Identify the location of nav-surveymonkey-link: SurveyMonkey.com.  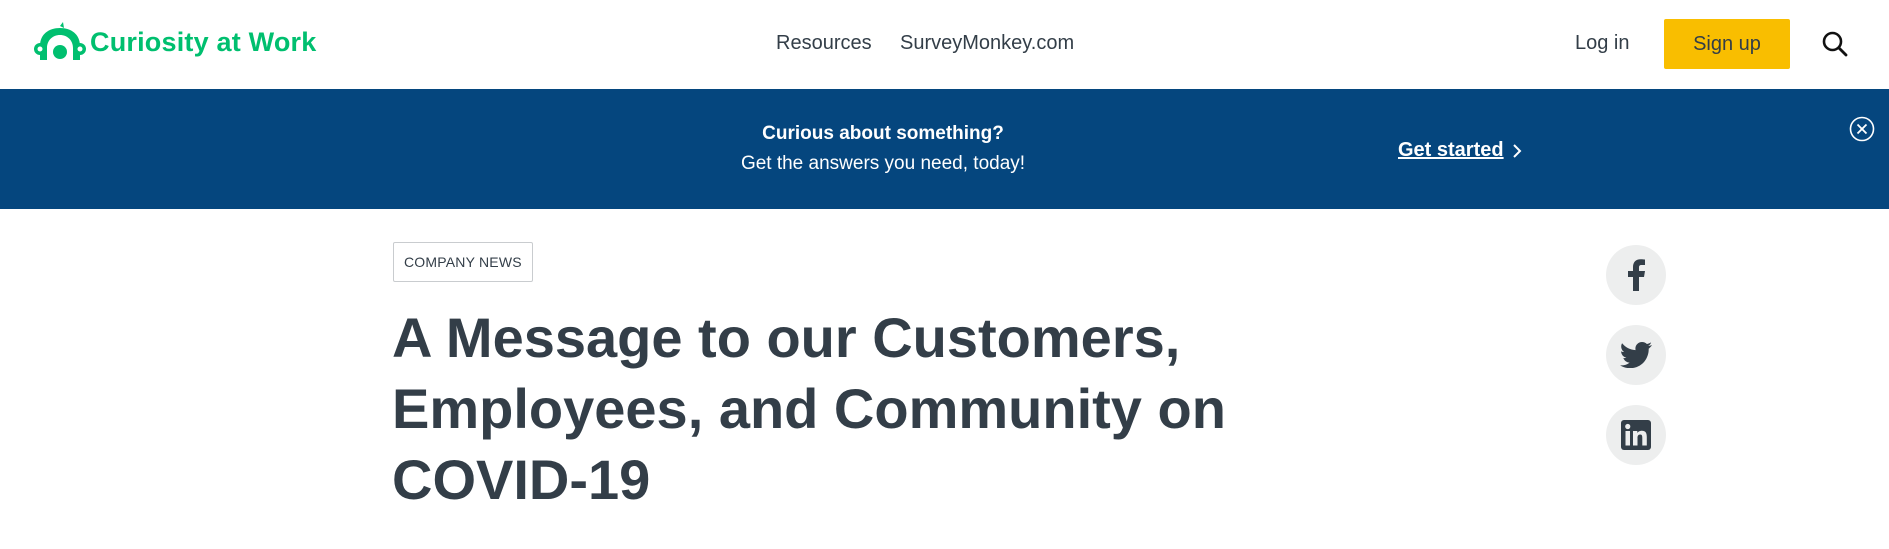
(987, 43).